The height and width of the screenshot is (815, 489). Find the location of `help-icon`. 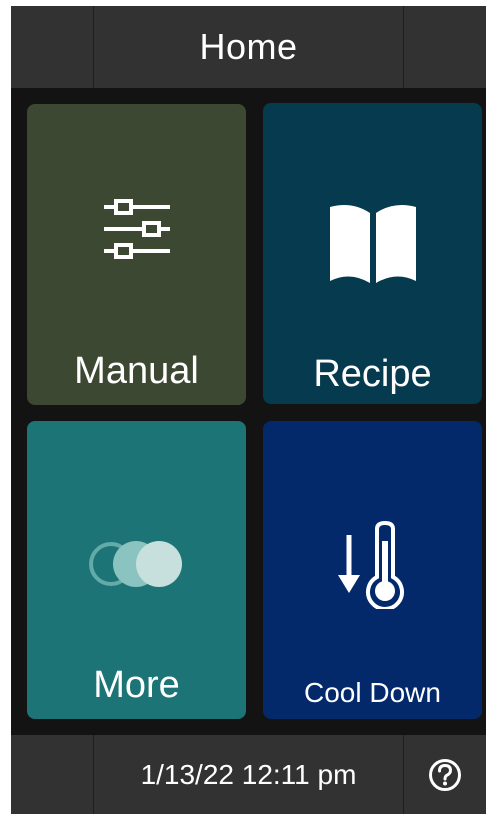

help-icon is located at coordinates (445, 775).